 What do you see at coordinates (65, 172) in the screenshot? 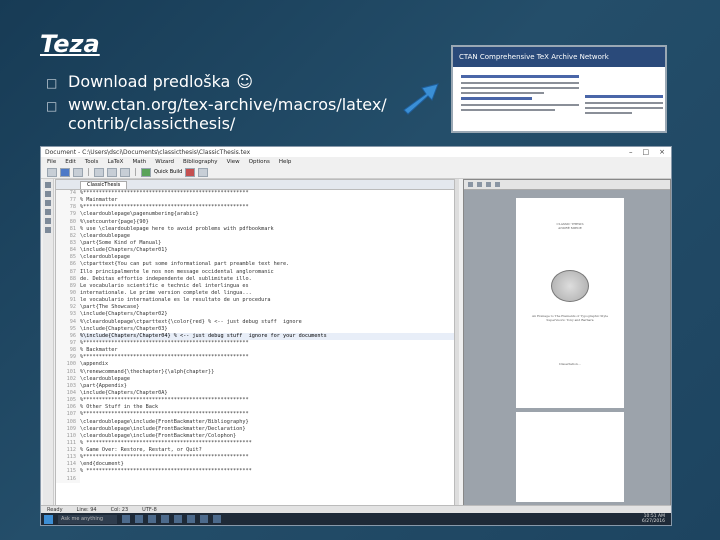
I see `open-file-icon` at bounding box center [65, 172].